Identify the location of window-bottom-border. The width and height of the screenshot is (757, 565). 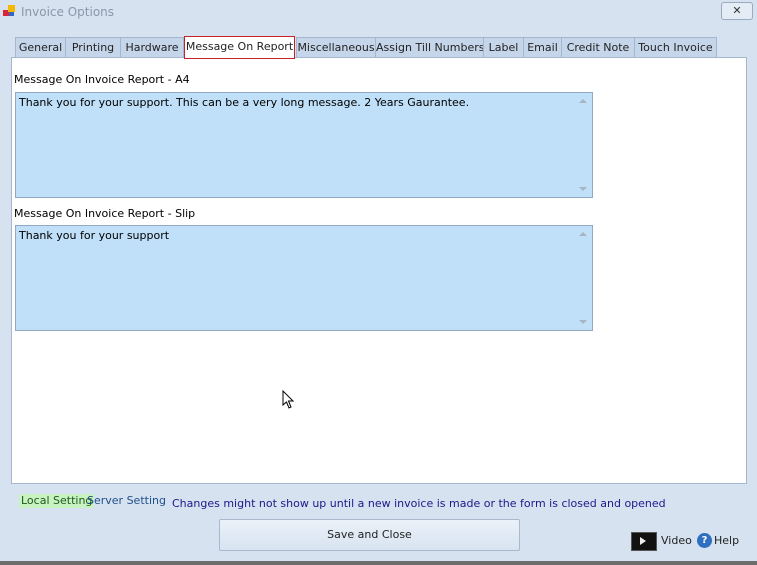
(378, 563).